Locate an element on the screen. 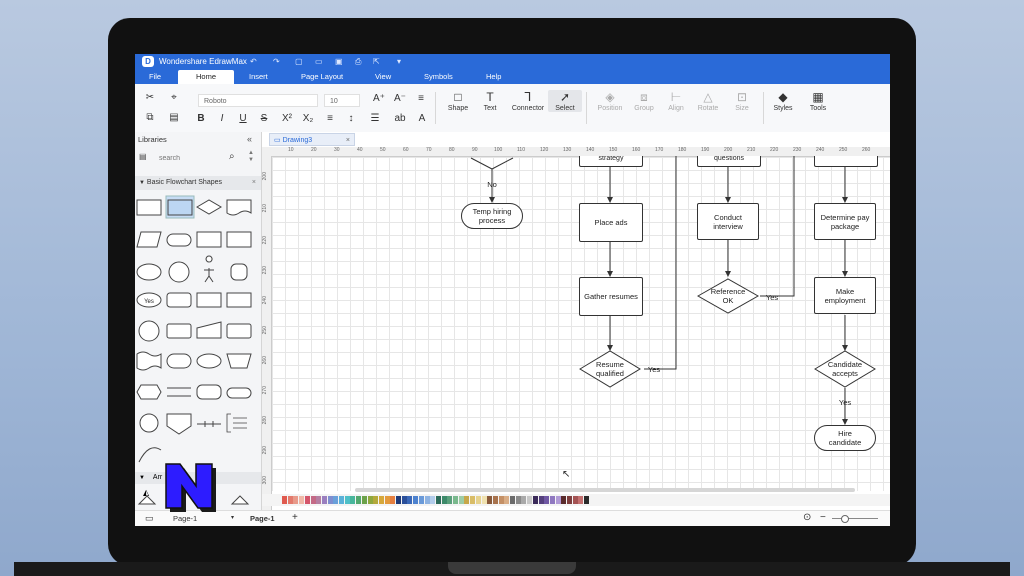 The image size is (1024, 576). circle-shape is located at coordinates (179, 272).